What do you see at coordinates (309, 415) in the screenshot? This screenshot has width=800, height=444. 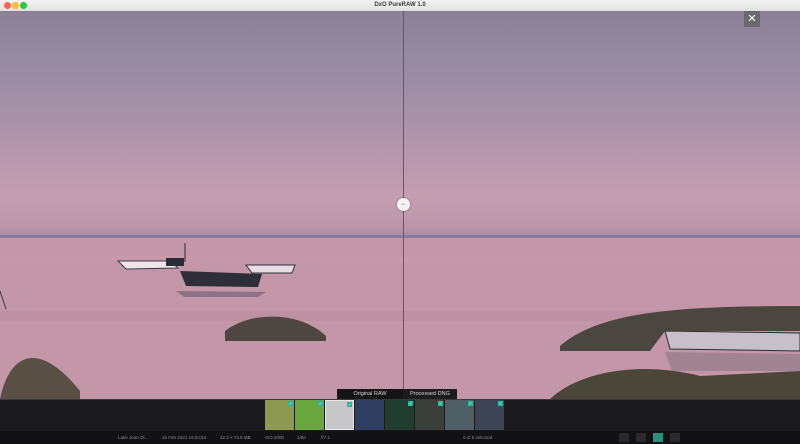 I see `thumb-2: ✓` at bounding box center [309, 415].